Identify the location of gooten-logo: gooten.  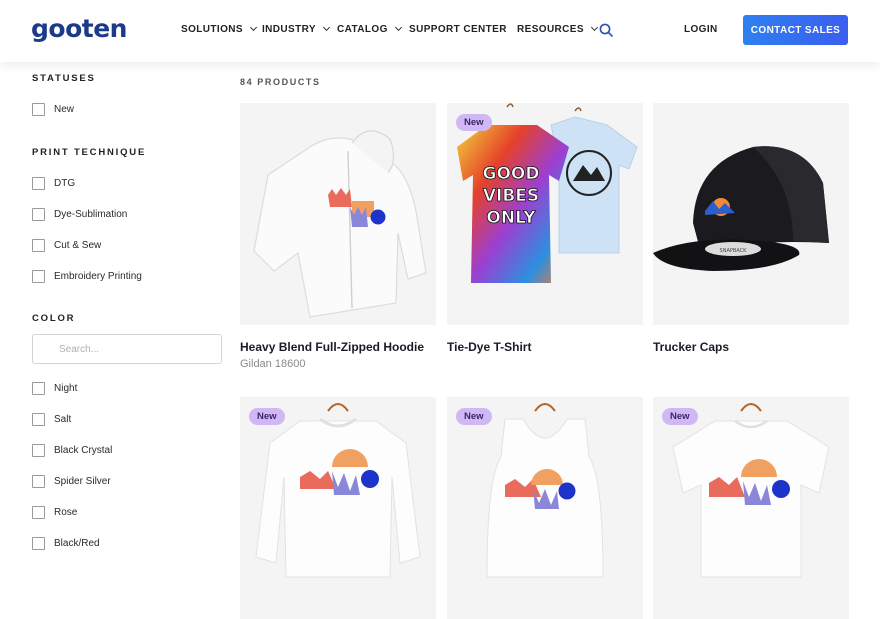
(79, 28).